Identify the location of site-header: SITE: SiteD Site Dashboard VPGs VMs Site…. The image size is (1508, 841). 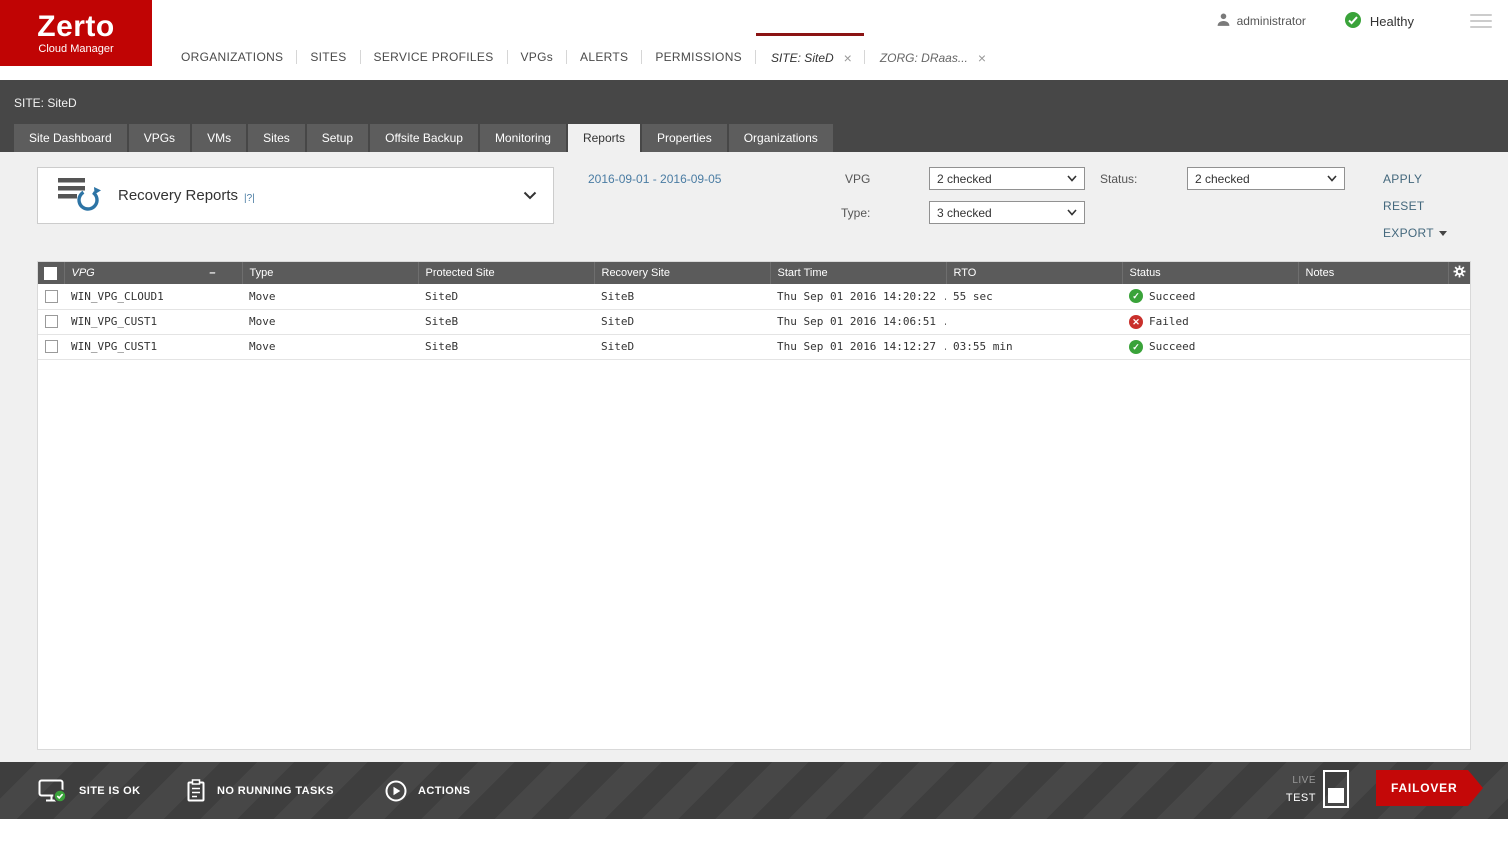
(754, 116).